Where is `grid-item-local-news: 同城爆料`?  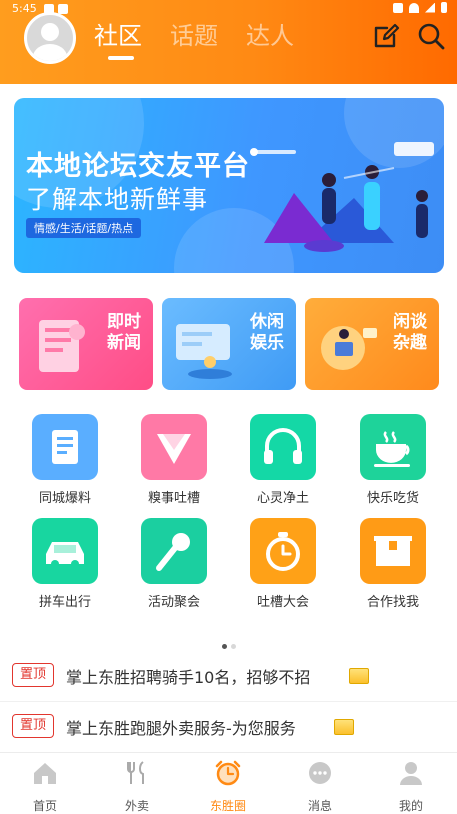
grid-item-local-news: 同城爆料 is located at coordinates (65, 464).